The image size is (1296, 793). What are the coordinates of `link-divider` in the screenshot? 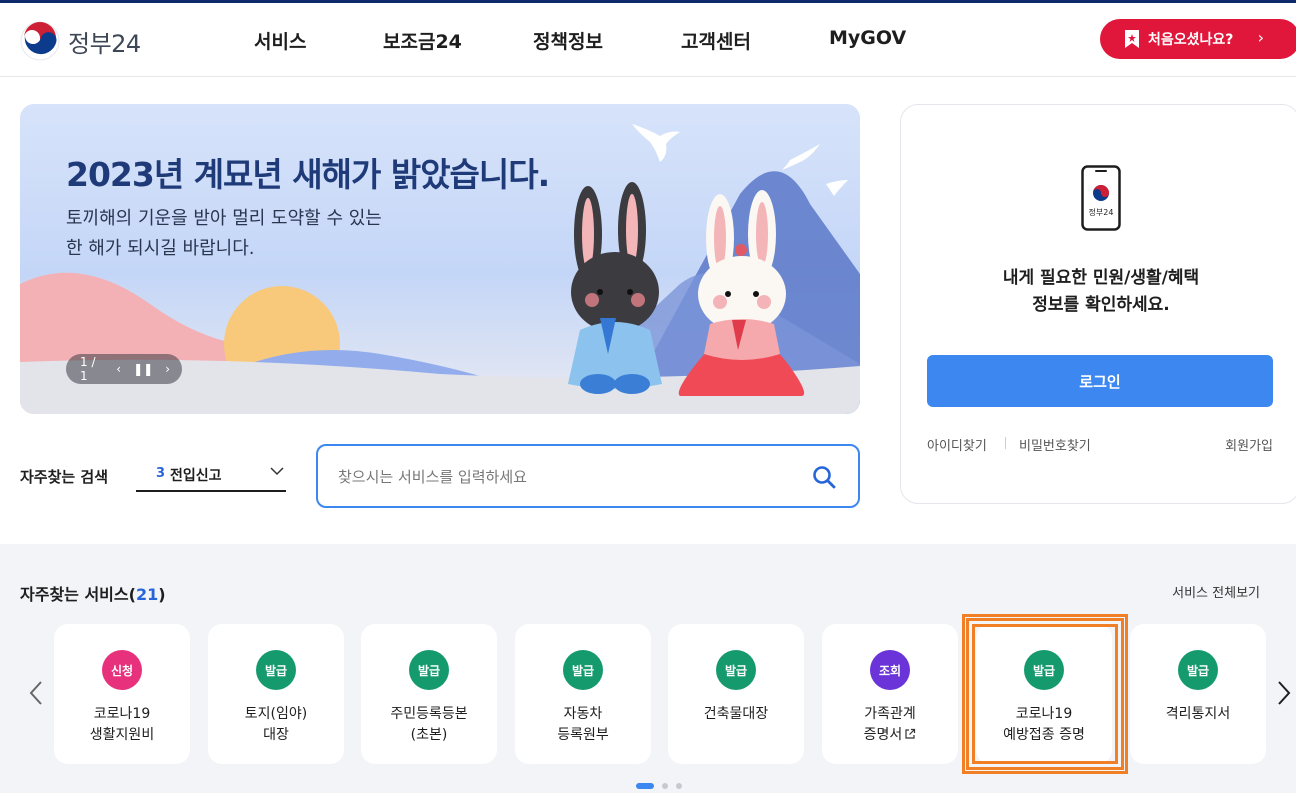 It's located at (1005, 443).